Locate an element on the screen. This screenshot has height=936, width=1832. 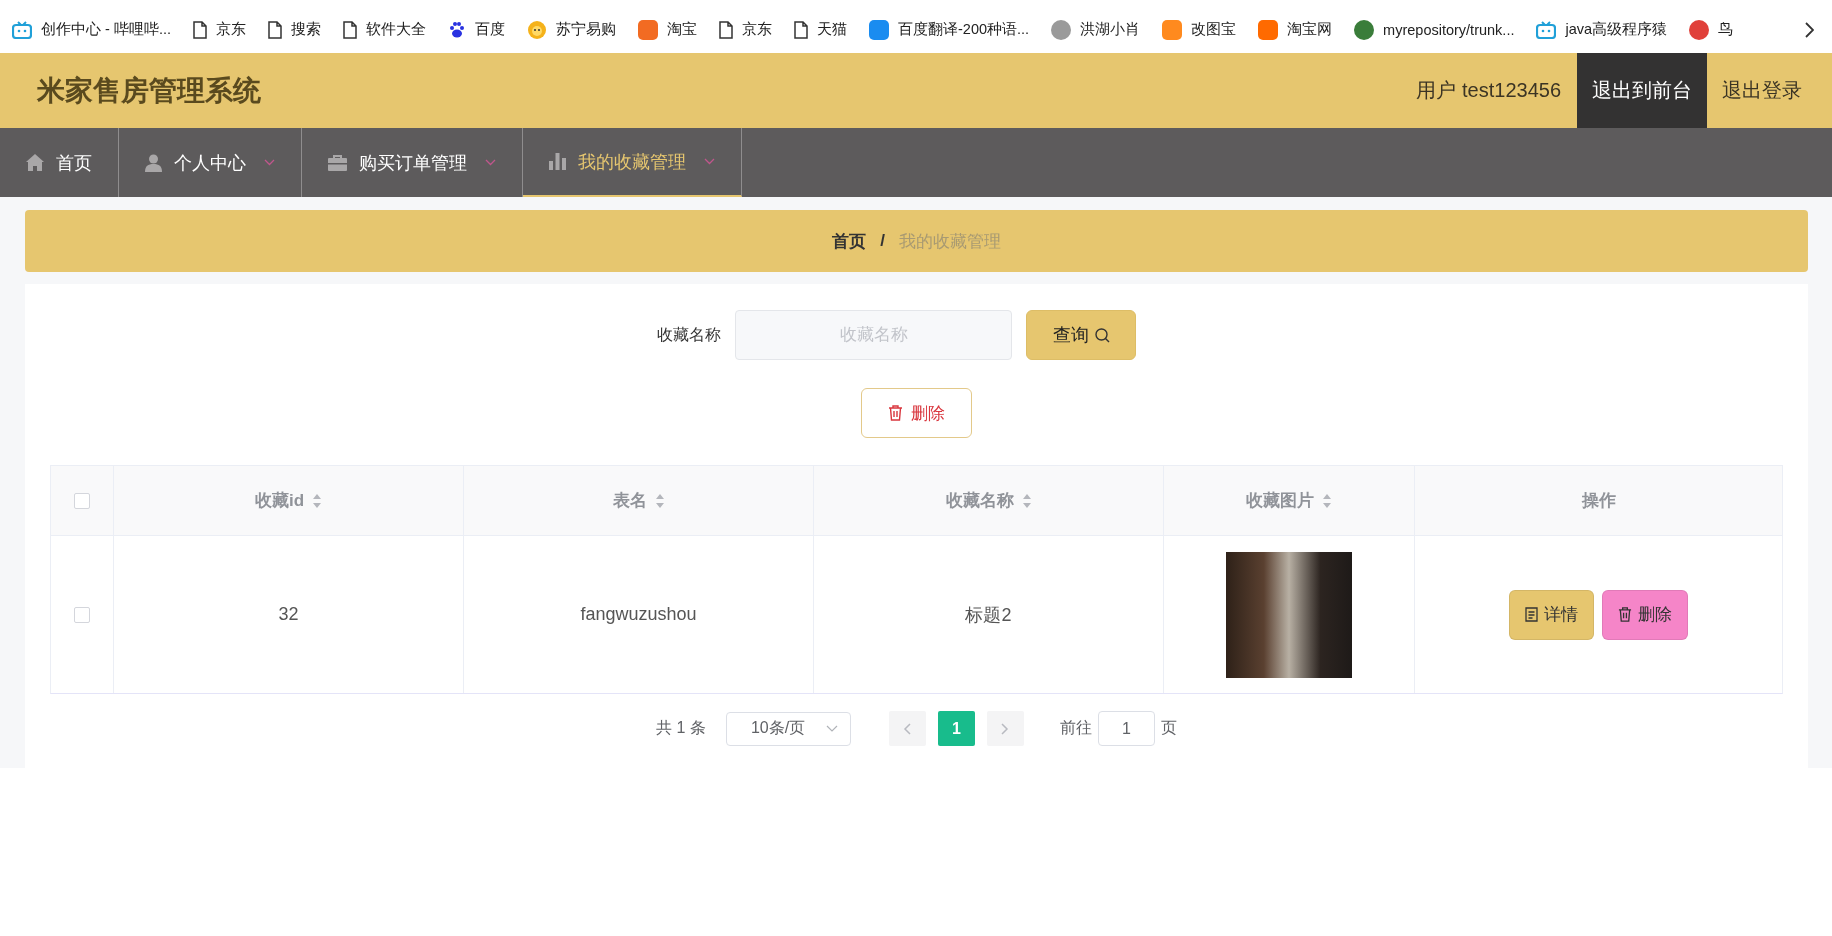
bookmark-link: 淘宝 is located at coordinates (682, 29).